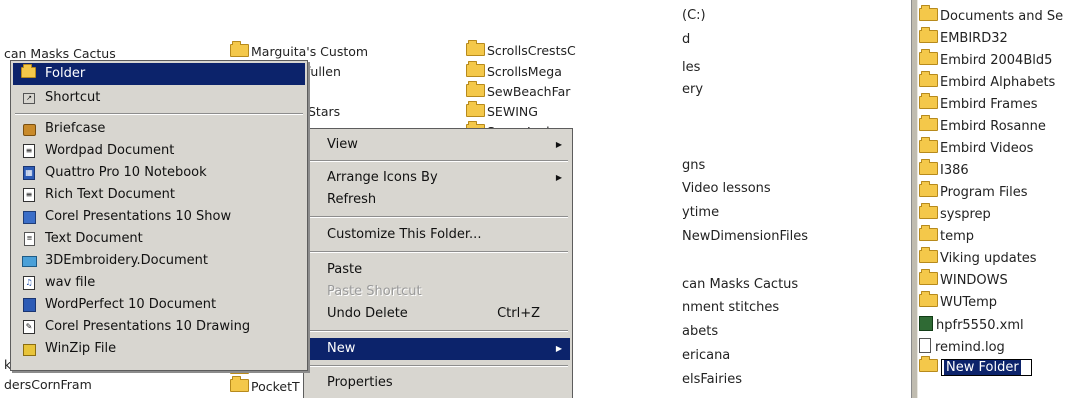 This screenshot has width=1081, height=398. What do you see at coordinates (963, 278) in the screenshot?
I see `folder-item: WINDOWS` at bounding box center [963, 278].